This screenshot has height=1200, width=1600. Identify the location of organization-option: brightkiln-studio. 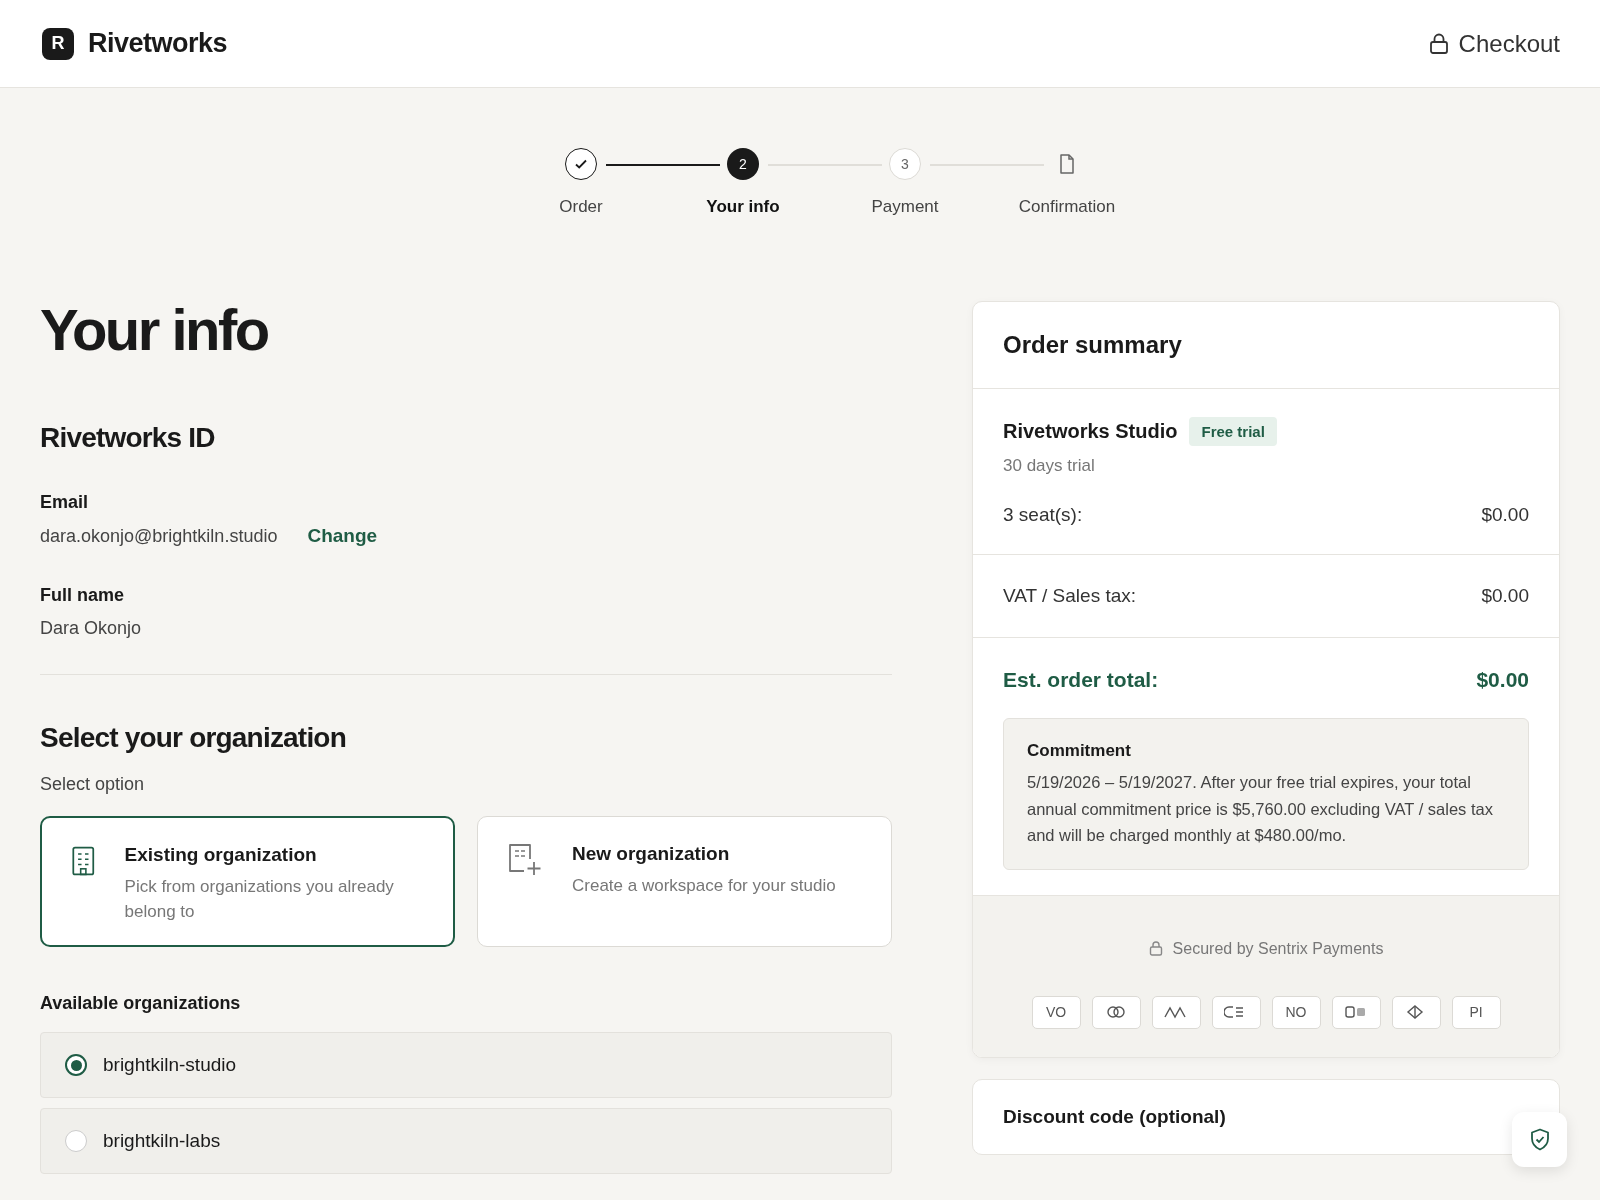
(466, 1065).